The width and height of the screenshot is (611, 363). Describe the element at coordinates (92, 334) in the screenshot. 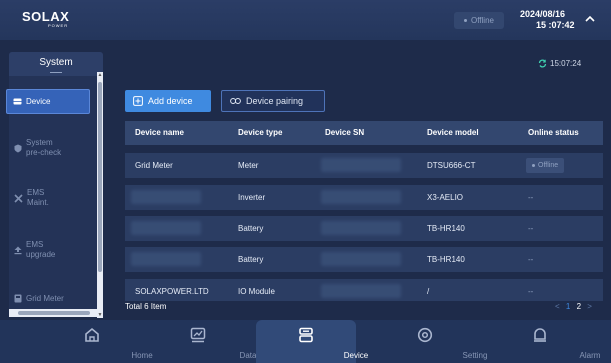

I see `home-icon` at that location.